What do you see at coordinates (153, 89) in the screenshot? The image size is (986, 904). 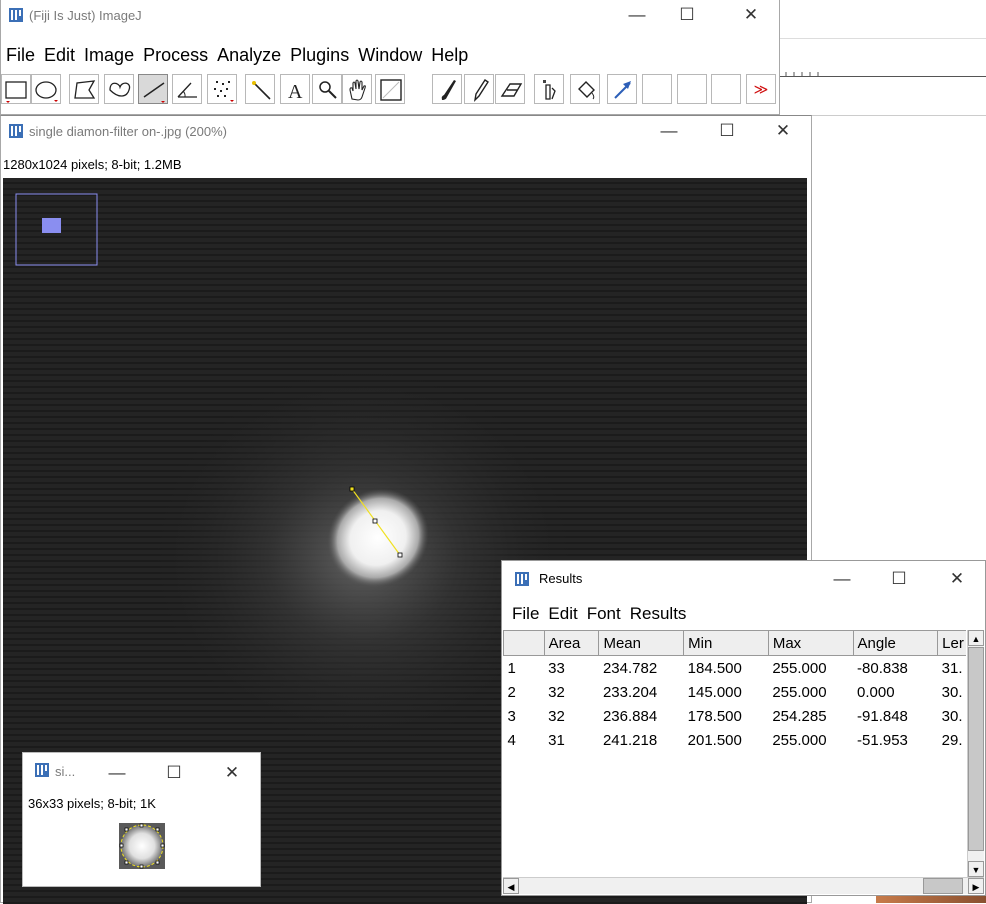 I see `line-tool` at bounding box center [153, 89].